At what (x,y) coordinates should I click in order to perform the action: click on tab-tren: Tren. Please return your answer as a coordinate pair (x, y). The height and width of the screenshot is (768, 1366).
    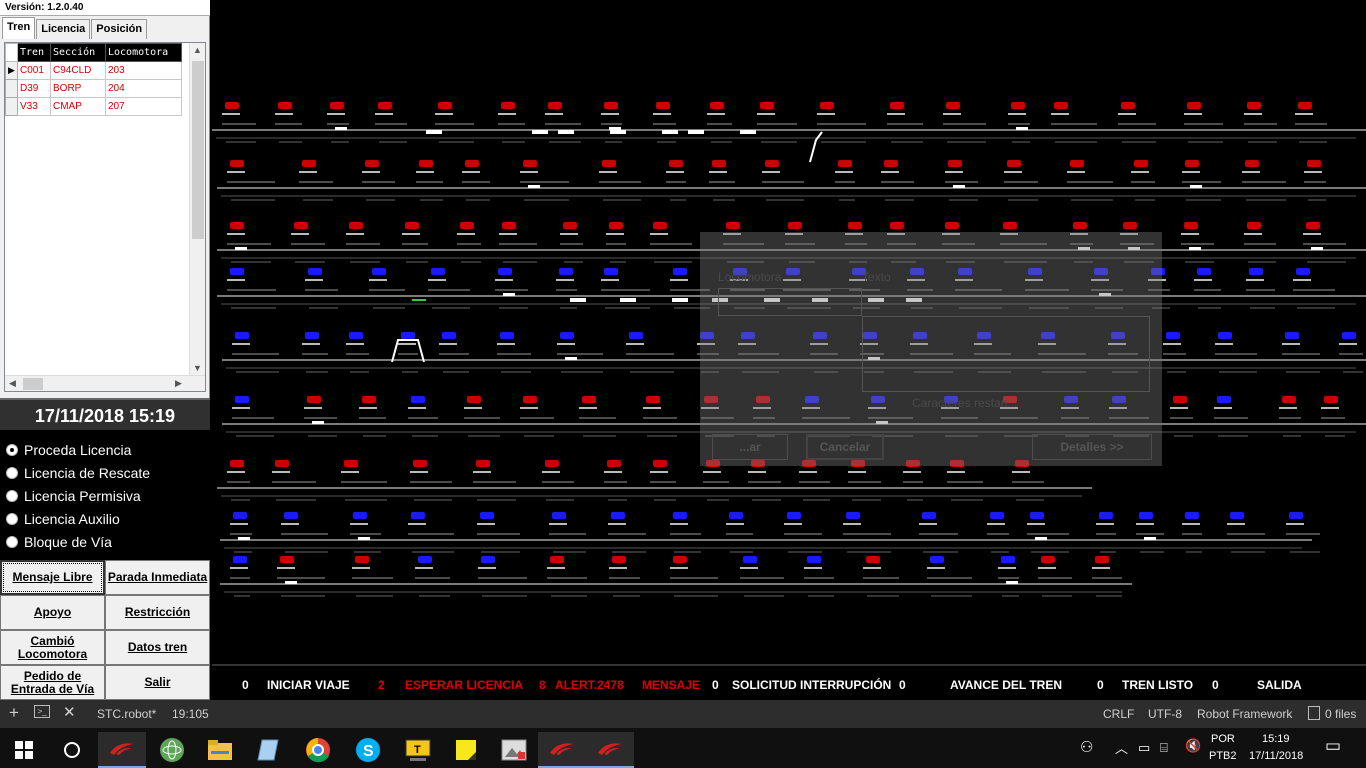
    Looking at the image, I should click on (19, 28).